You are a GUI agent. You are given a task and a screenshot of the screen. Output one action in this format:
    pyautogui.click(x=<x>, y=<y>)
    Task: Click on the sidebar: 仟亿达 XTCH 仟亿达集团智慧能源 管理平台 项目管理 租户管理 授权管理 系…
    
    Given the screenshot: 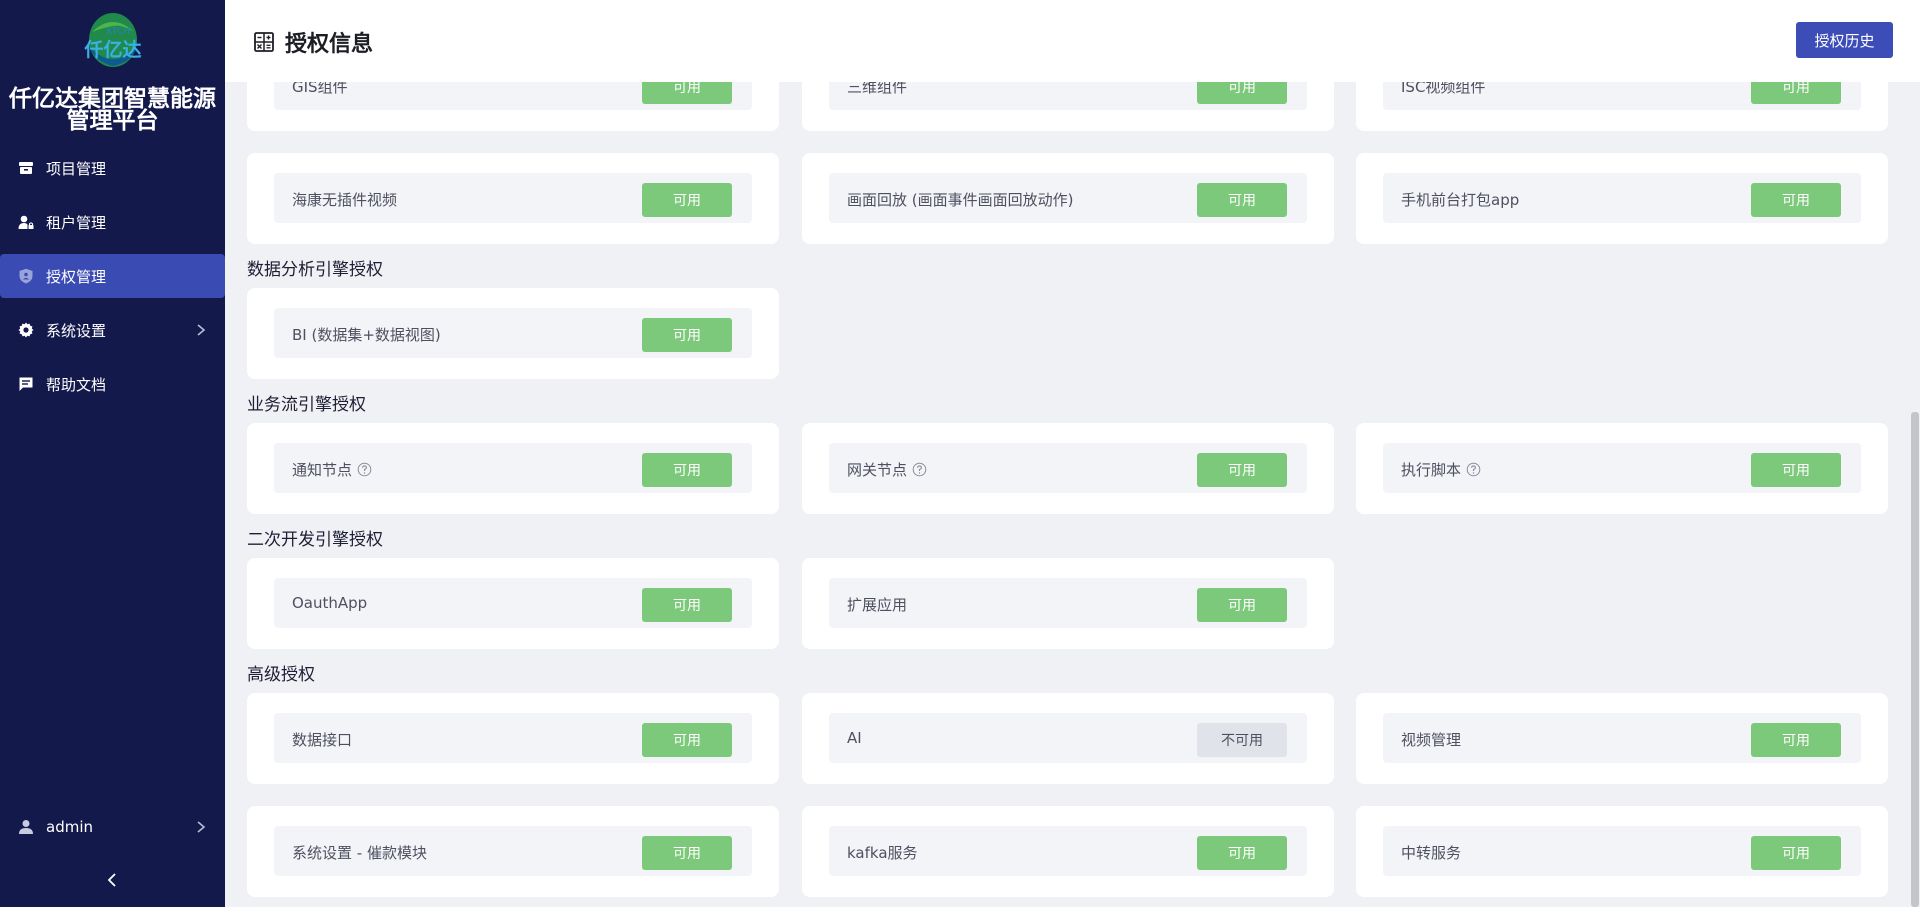 What is the action you would take?
    pyautogui.click(x=112, y=453)
    